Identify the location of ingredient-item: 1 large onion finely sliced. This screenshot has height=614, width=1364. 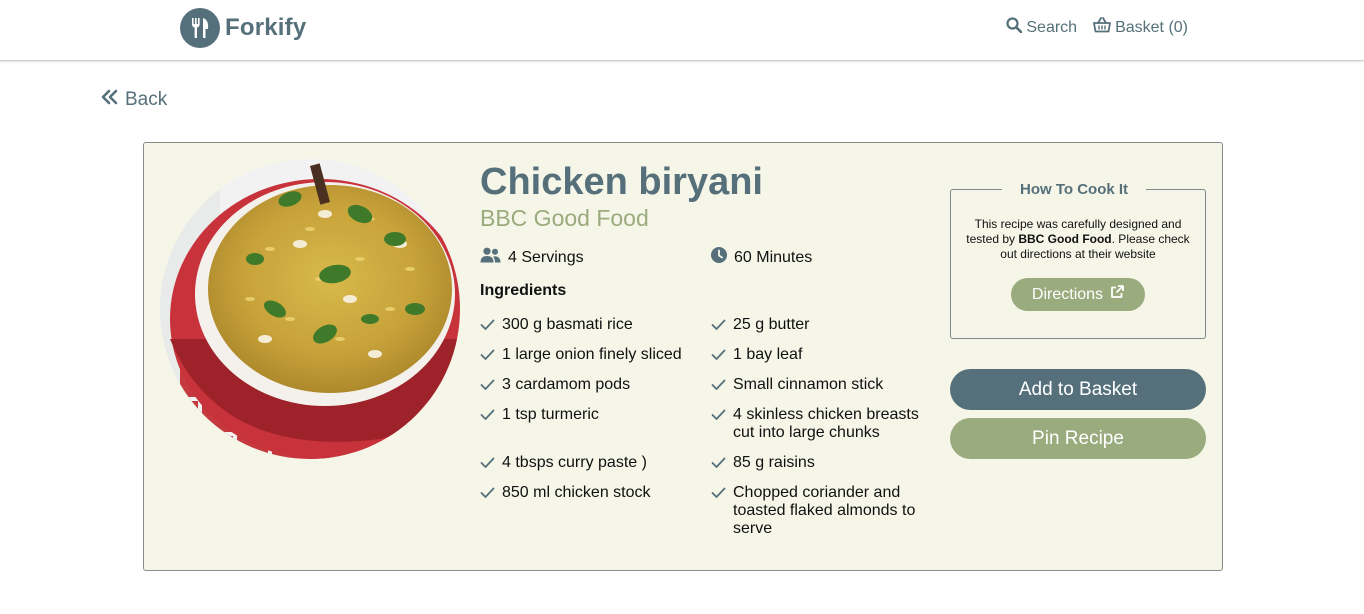
(596, 355).